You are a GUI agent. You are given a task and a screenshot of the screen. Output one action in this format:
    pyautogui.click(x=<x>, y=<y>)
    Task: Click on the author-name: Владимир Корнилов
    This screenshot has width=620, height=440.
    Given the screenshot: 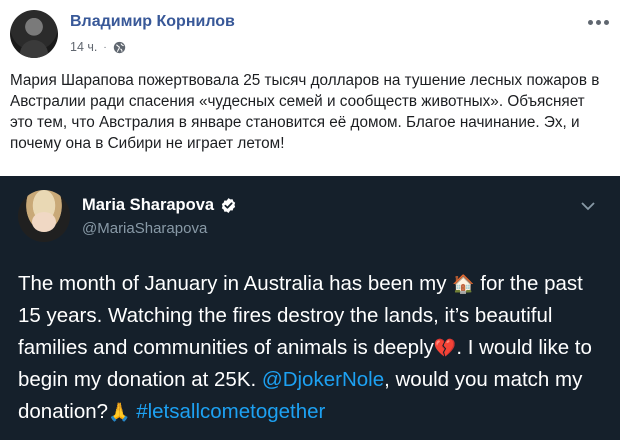 What is the action you would take?
    pyautogui.click(x=152, y=22)
    